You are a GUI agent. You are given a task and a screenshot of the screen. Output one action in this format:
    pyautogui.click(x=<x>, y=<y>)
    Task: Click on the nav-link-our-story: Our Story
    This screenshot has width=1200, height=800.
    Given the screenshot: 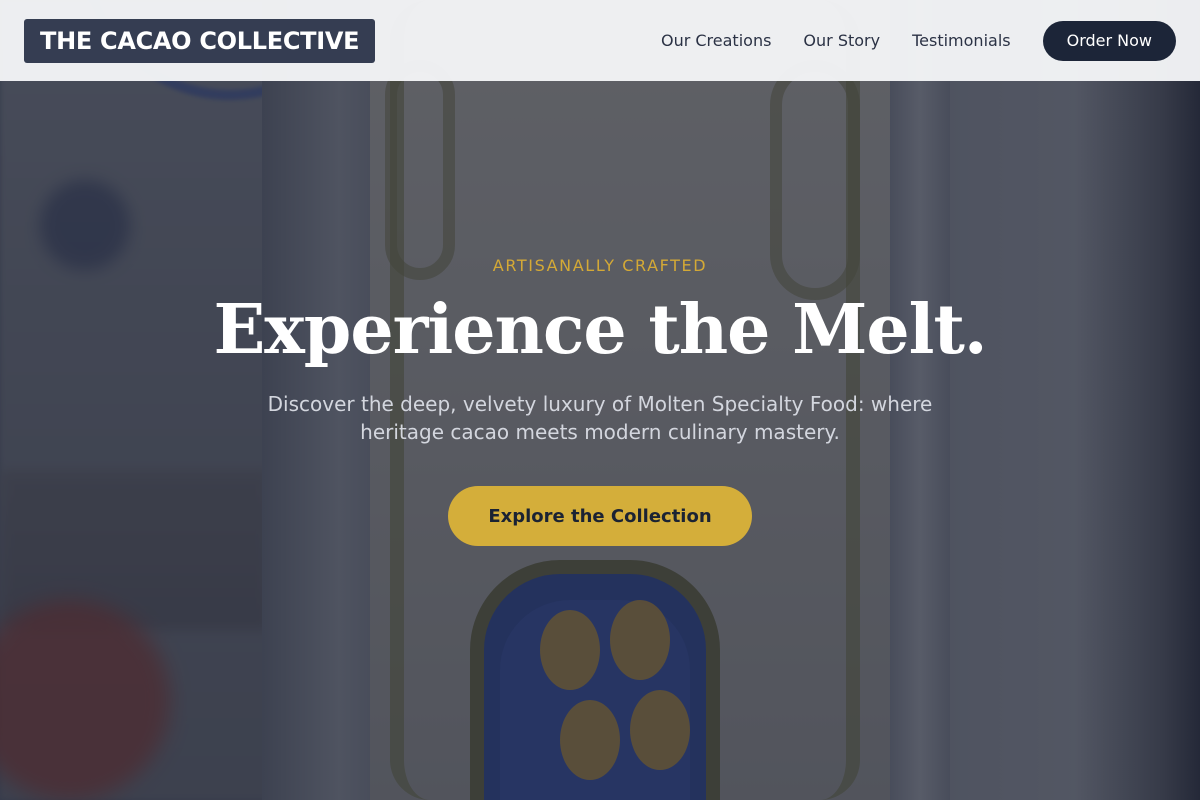 What is the action you would take?
    pyautogui.click(x=841, y=40)
    